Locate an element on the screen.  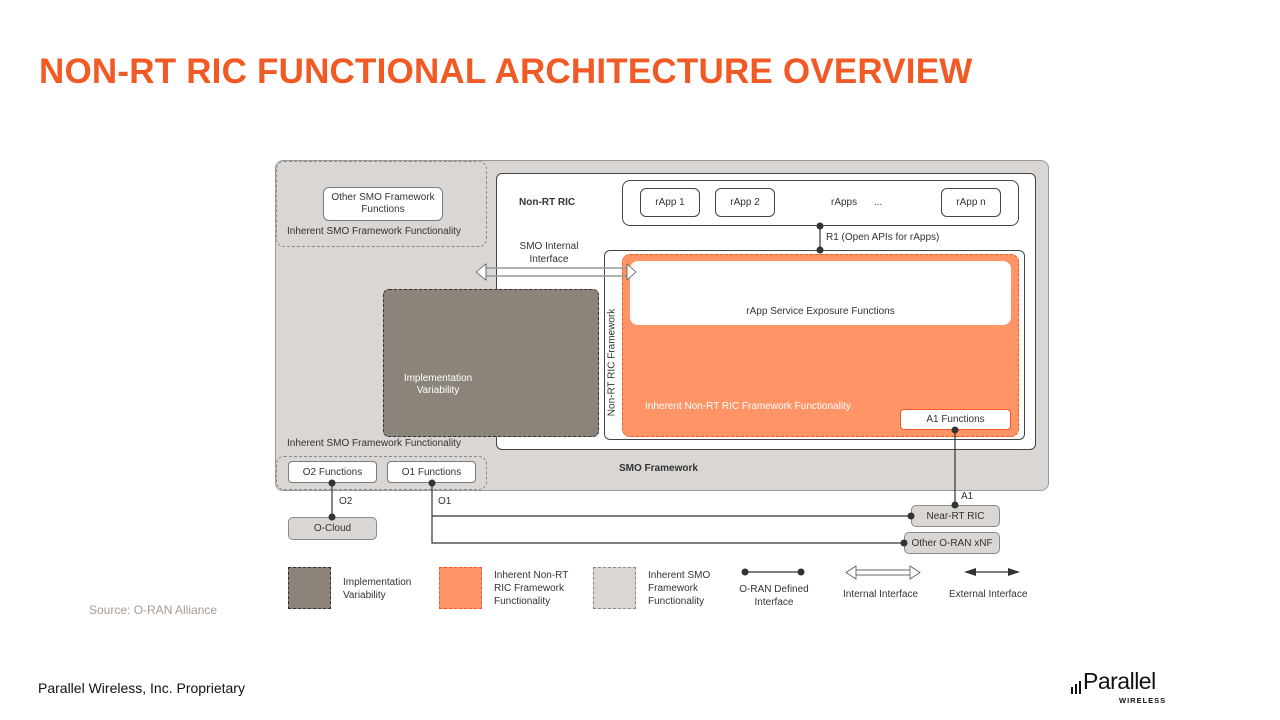
a1-functions-box: A1 Functions is located at coordinates (955, 419).